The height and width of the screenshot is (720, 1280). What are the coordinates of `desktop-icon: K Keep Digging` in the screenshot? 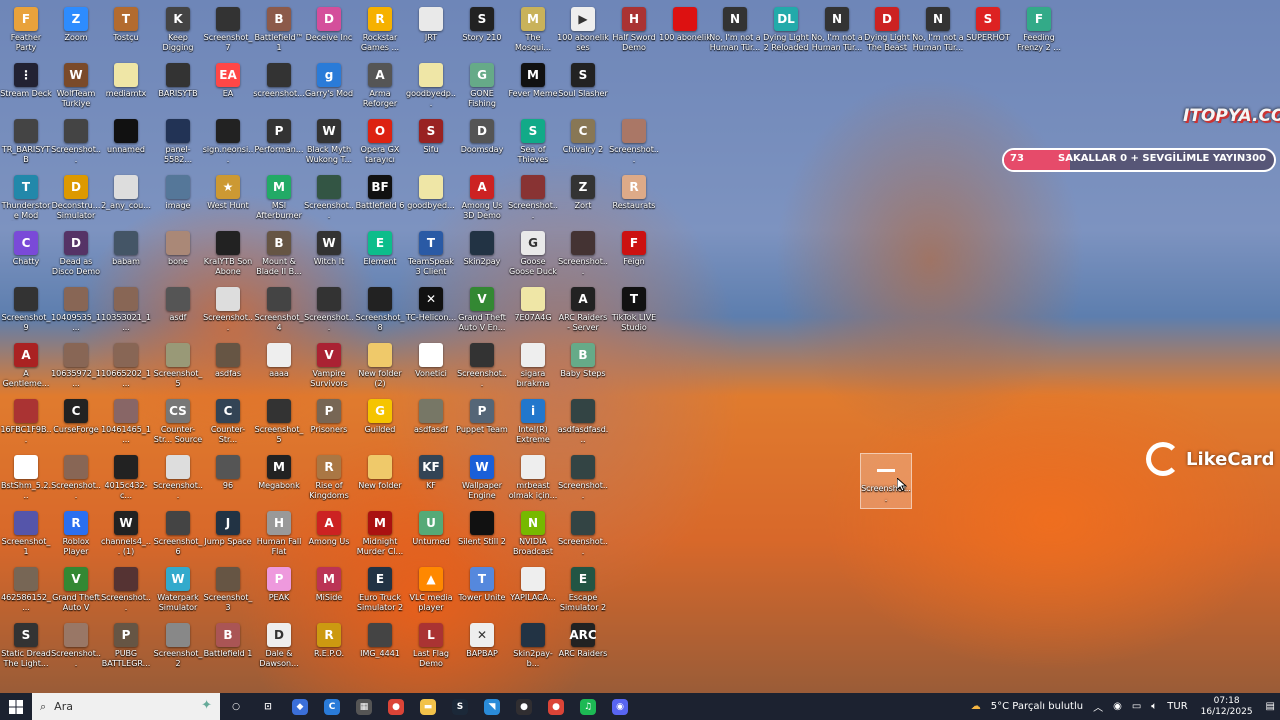 It's located at (178, 31).